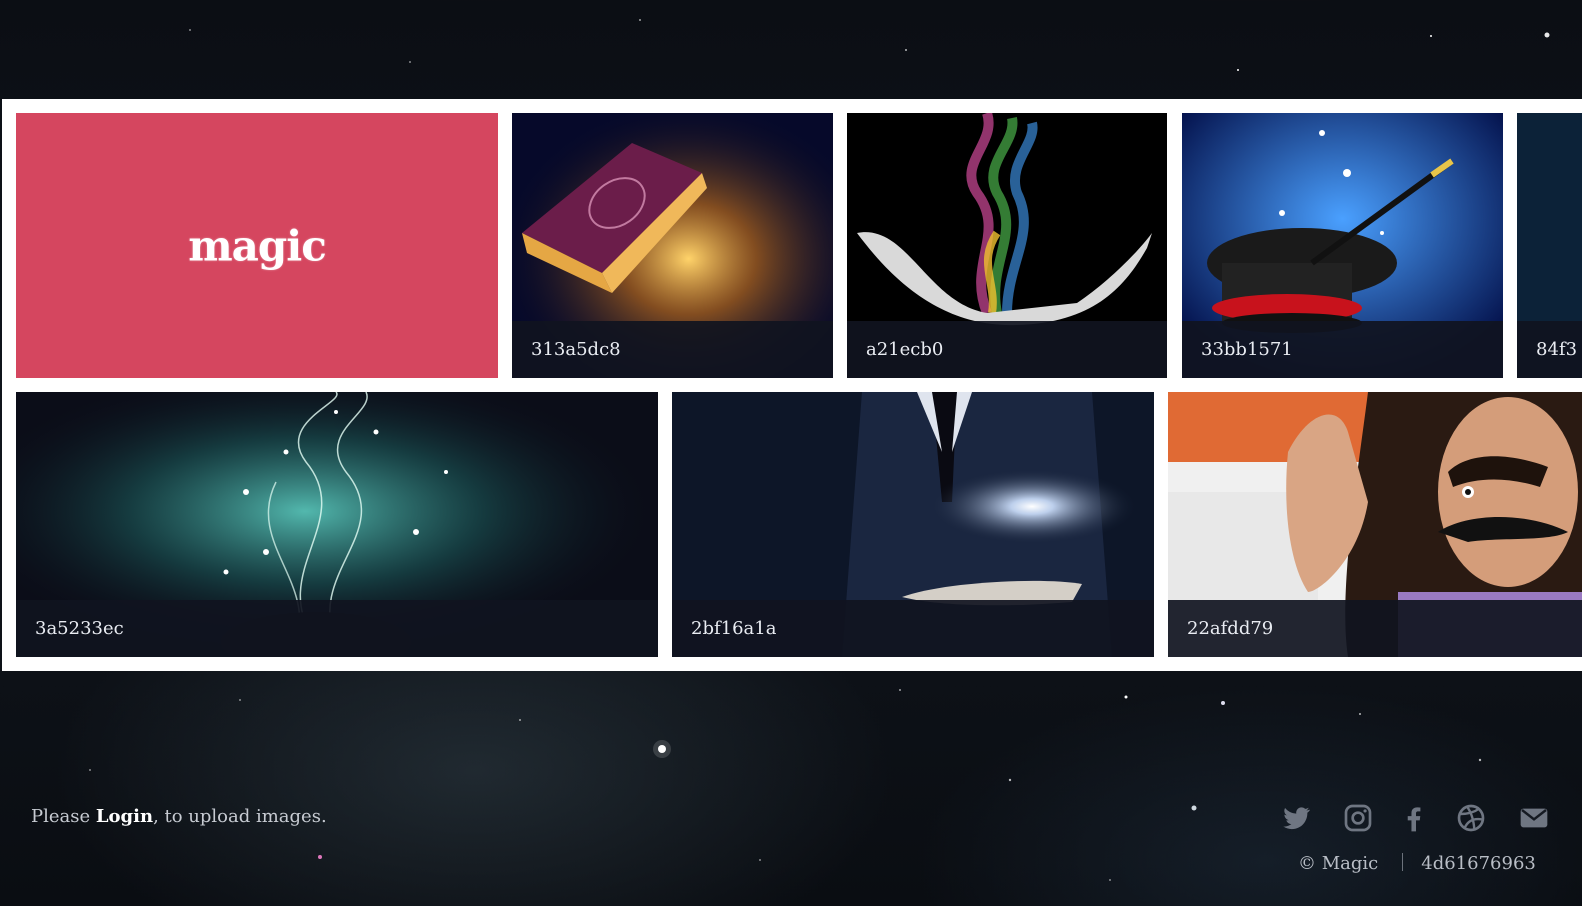 The image size is (1582, 906). Describe the element at coordinates (913, 628) in the screenshot. I see `tile-caption: 2bf16a1a` at that location.